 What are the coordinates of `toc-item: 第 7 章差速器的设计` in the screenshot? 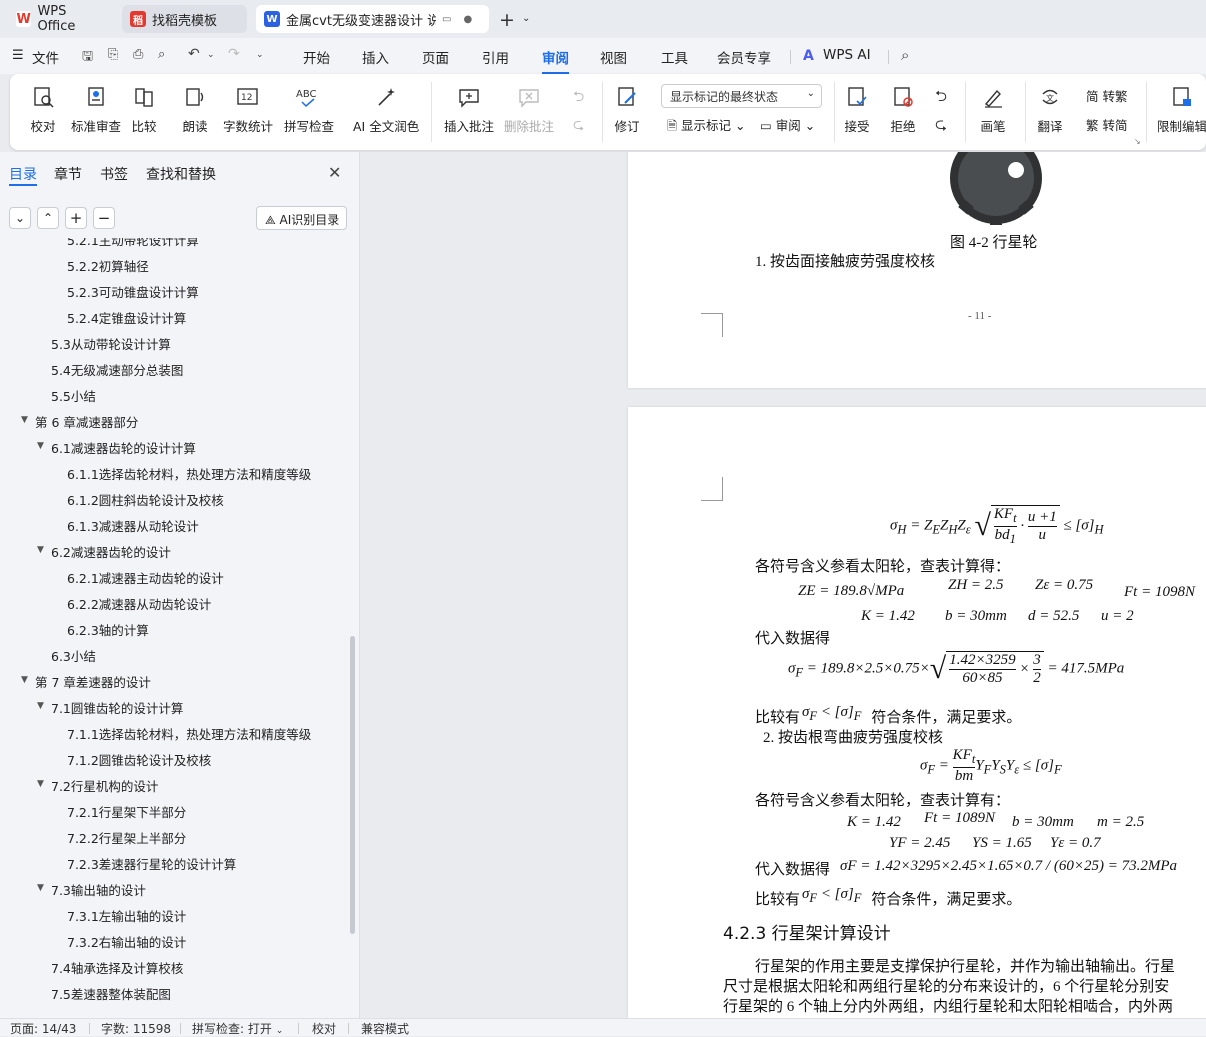 It's located at (93, 681).